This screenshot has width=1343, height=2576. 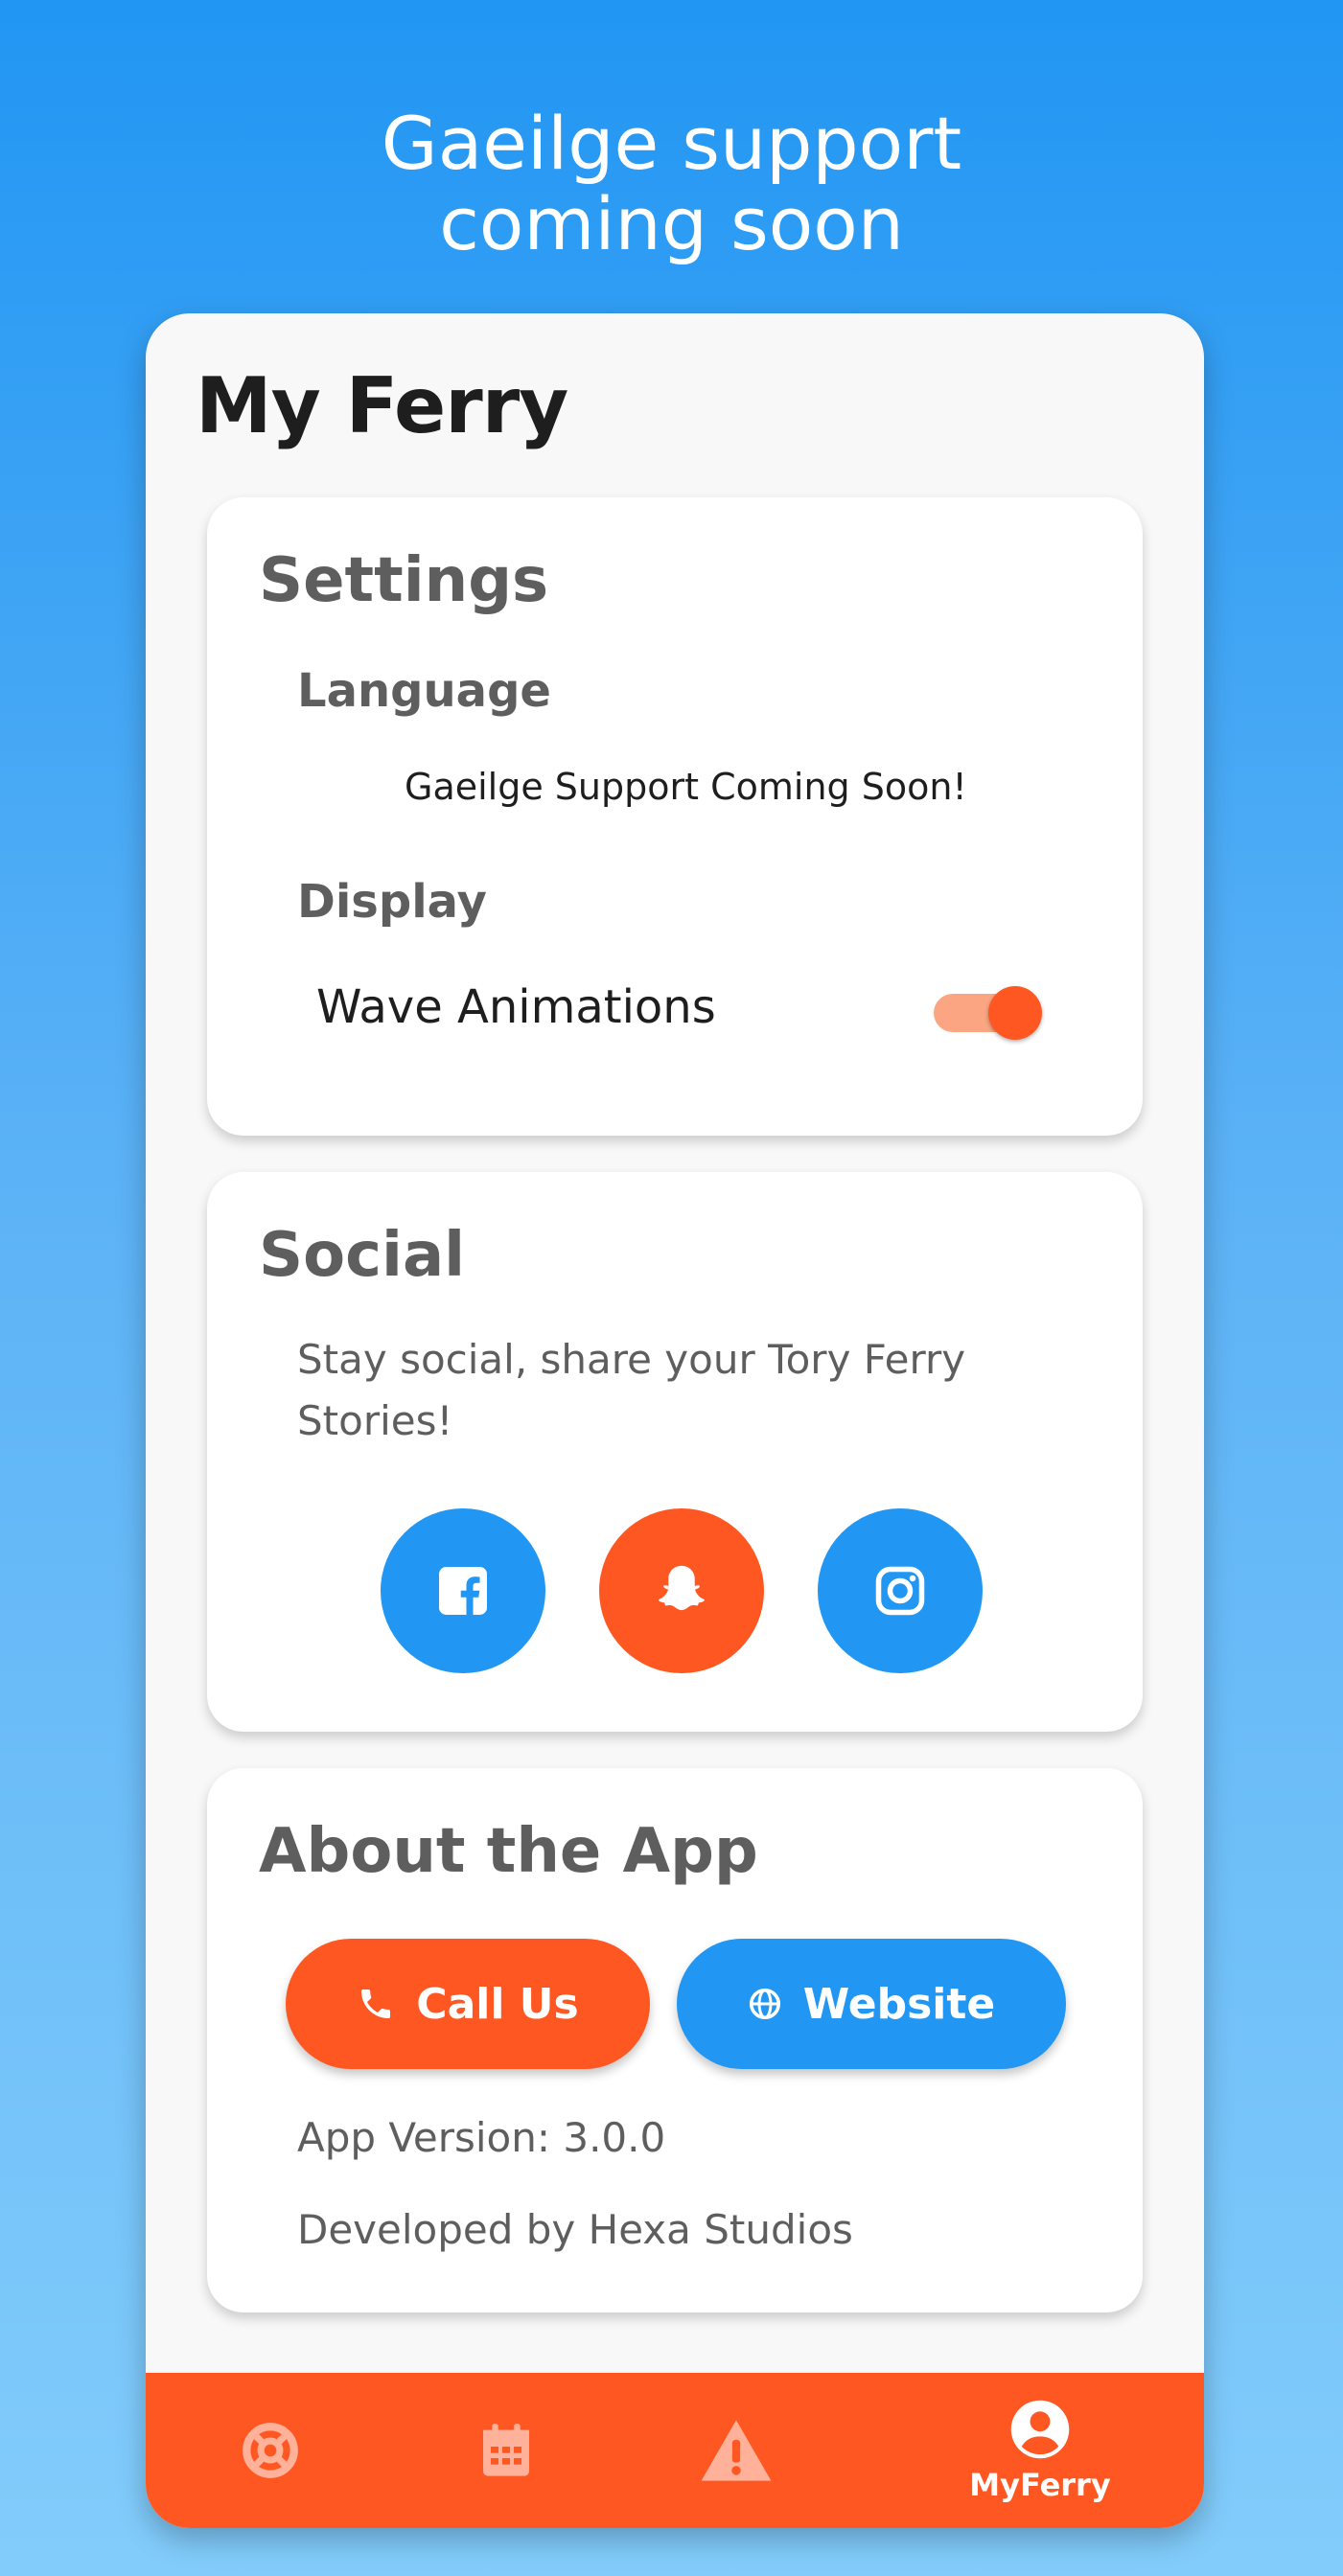 I want to click on settings-title: Settings, so click(x=404, y=580).